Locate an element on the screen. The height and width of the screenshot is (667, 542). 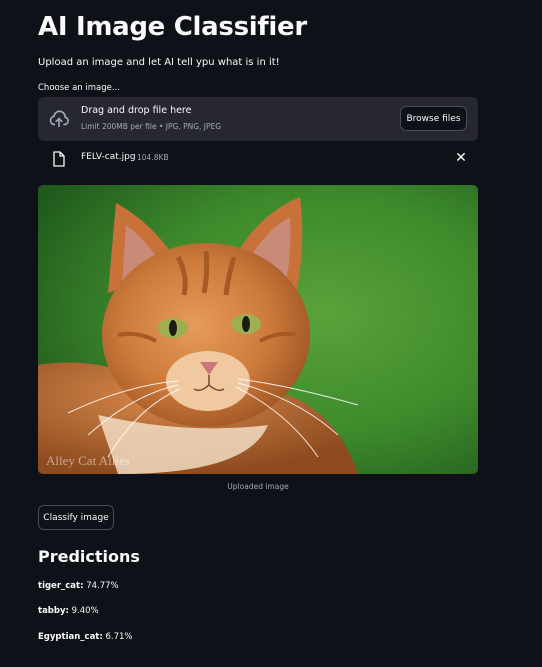
prediction-value: 9.40% is located at coordinates (85, 611).